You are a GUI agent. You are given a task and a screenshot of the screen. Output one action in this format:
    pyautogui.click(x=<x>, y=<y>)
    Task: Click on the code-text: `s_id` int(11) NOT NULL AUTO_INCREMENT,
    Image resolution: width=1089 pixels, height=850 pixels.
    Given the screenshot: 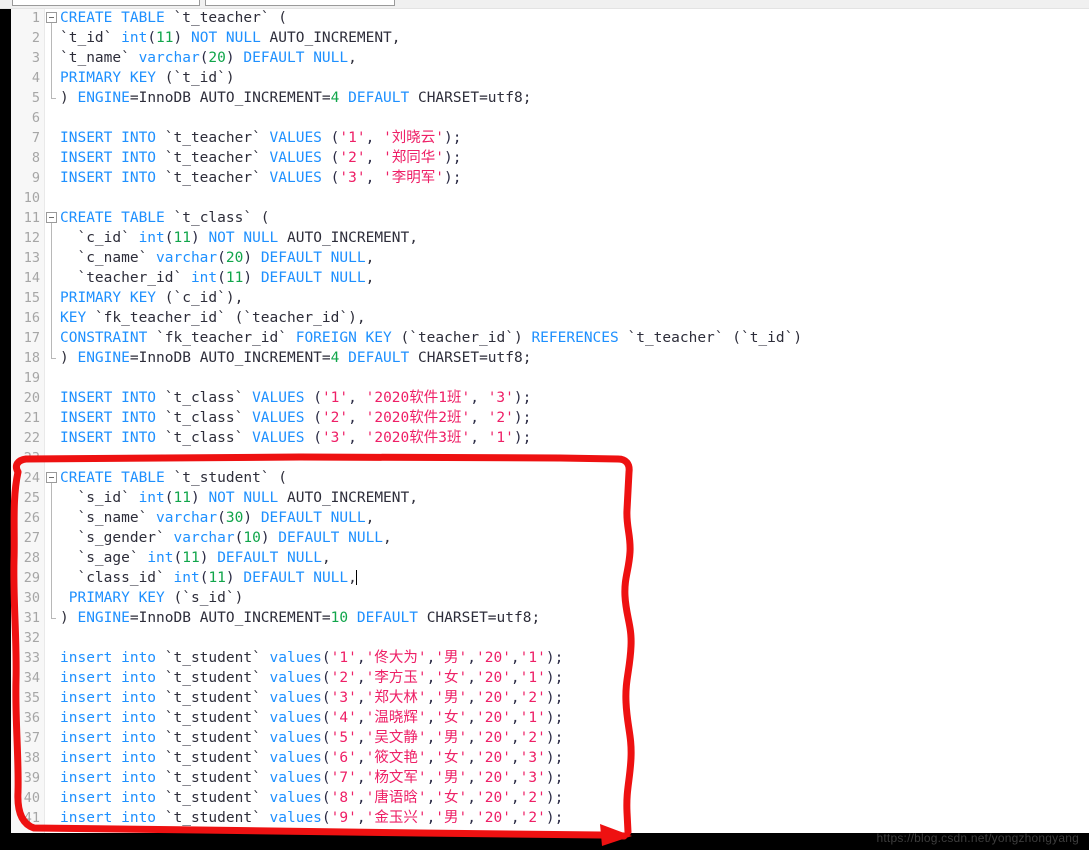 What is the action you would take?
    pyautogui.click(x=239, y=498)
    